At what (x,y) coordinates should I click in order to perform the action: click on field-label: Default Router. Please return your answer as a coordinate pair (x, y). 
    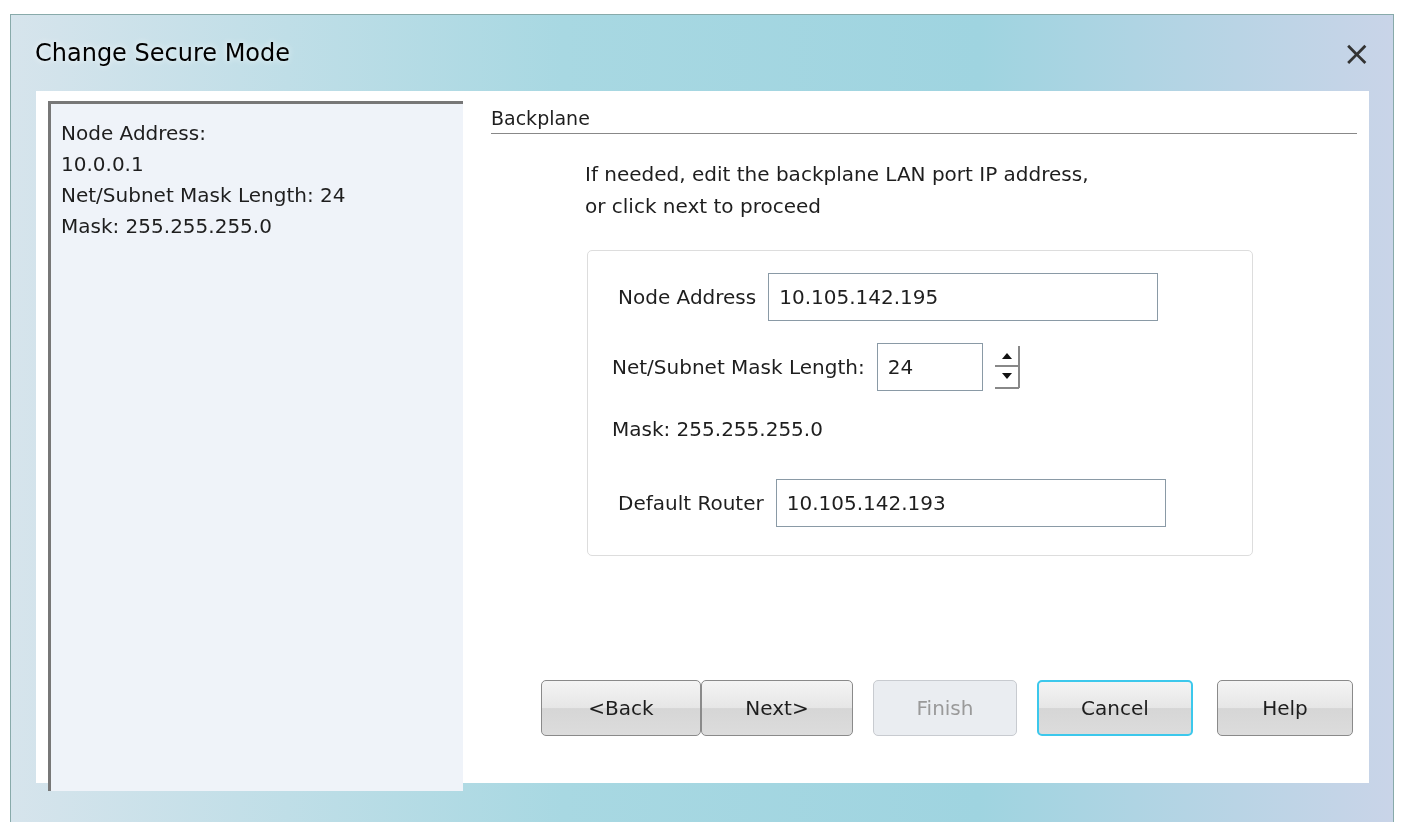
    Looking at the image, I should click on (691, 503).